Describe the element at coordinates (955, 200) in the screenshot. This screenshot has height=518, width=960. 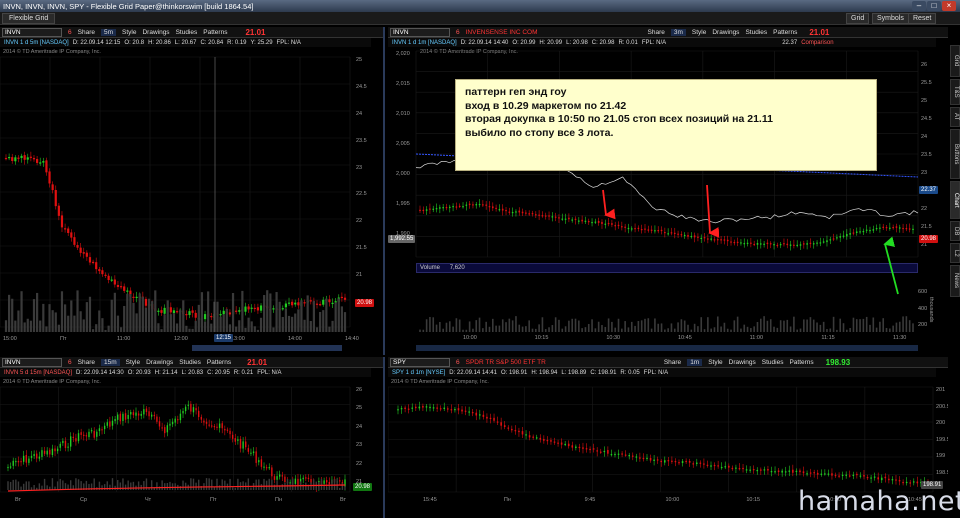
I see `side-tab-chart: Chart` at that location.